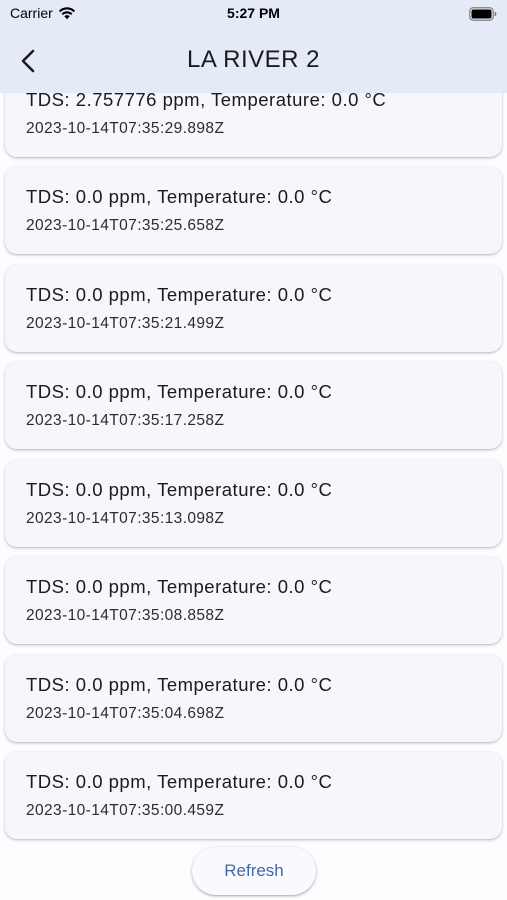 This screenshot has height=900, width=507. I want to click on status-time: 5:27 PM, so click(253, 13).